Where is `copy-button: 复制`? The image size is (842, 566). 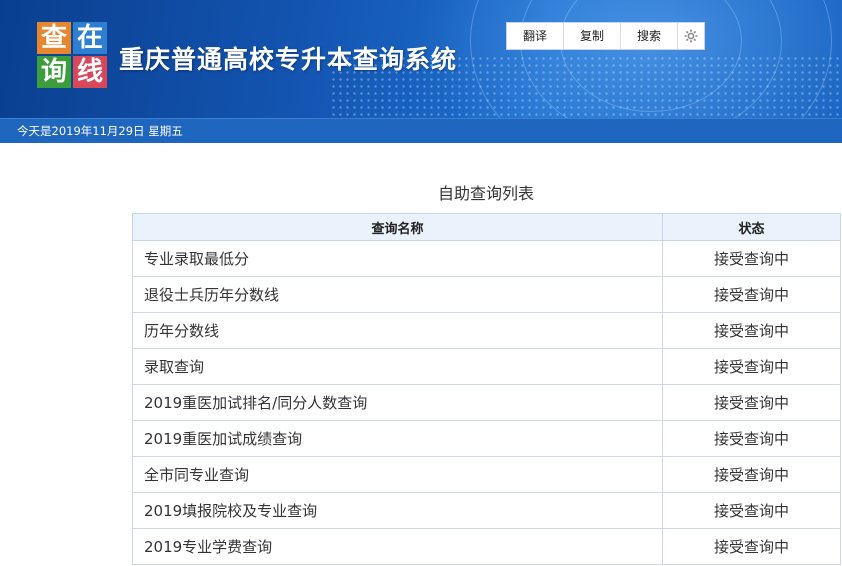
copy-button: 复制 is located at coordinates (592, 36).